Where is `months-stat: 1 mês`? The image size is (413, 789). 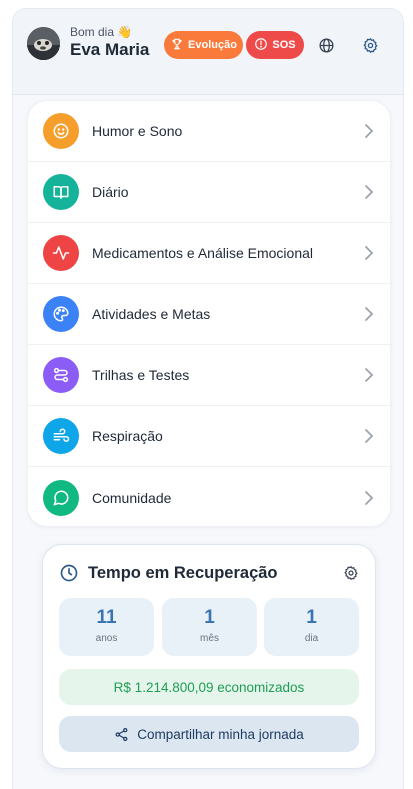
months-stat: 1 mês is located at coordinates (209, 627).